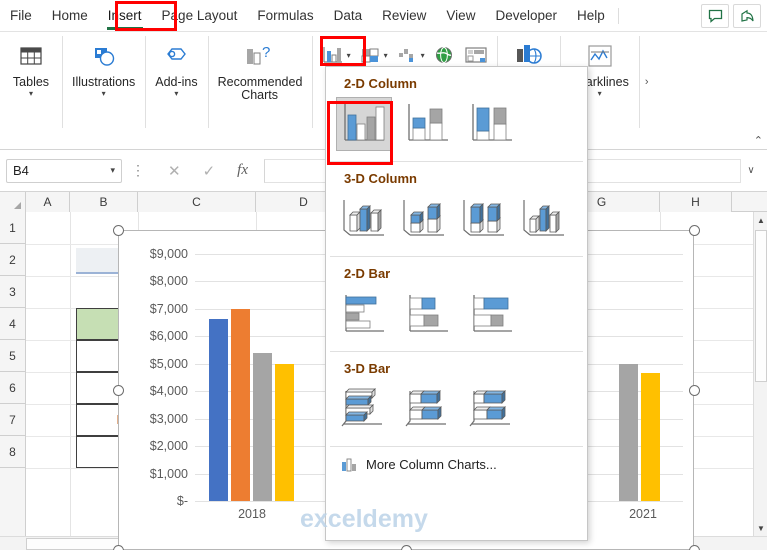  Describe the element at coordinates (492, 124) in the screenshot. I see `gallery-item-100-stacked-column` at that location.